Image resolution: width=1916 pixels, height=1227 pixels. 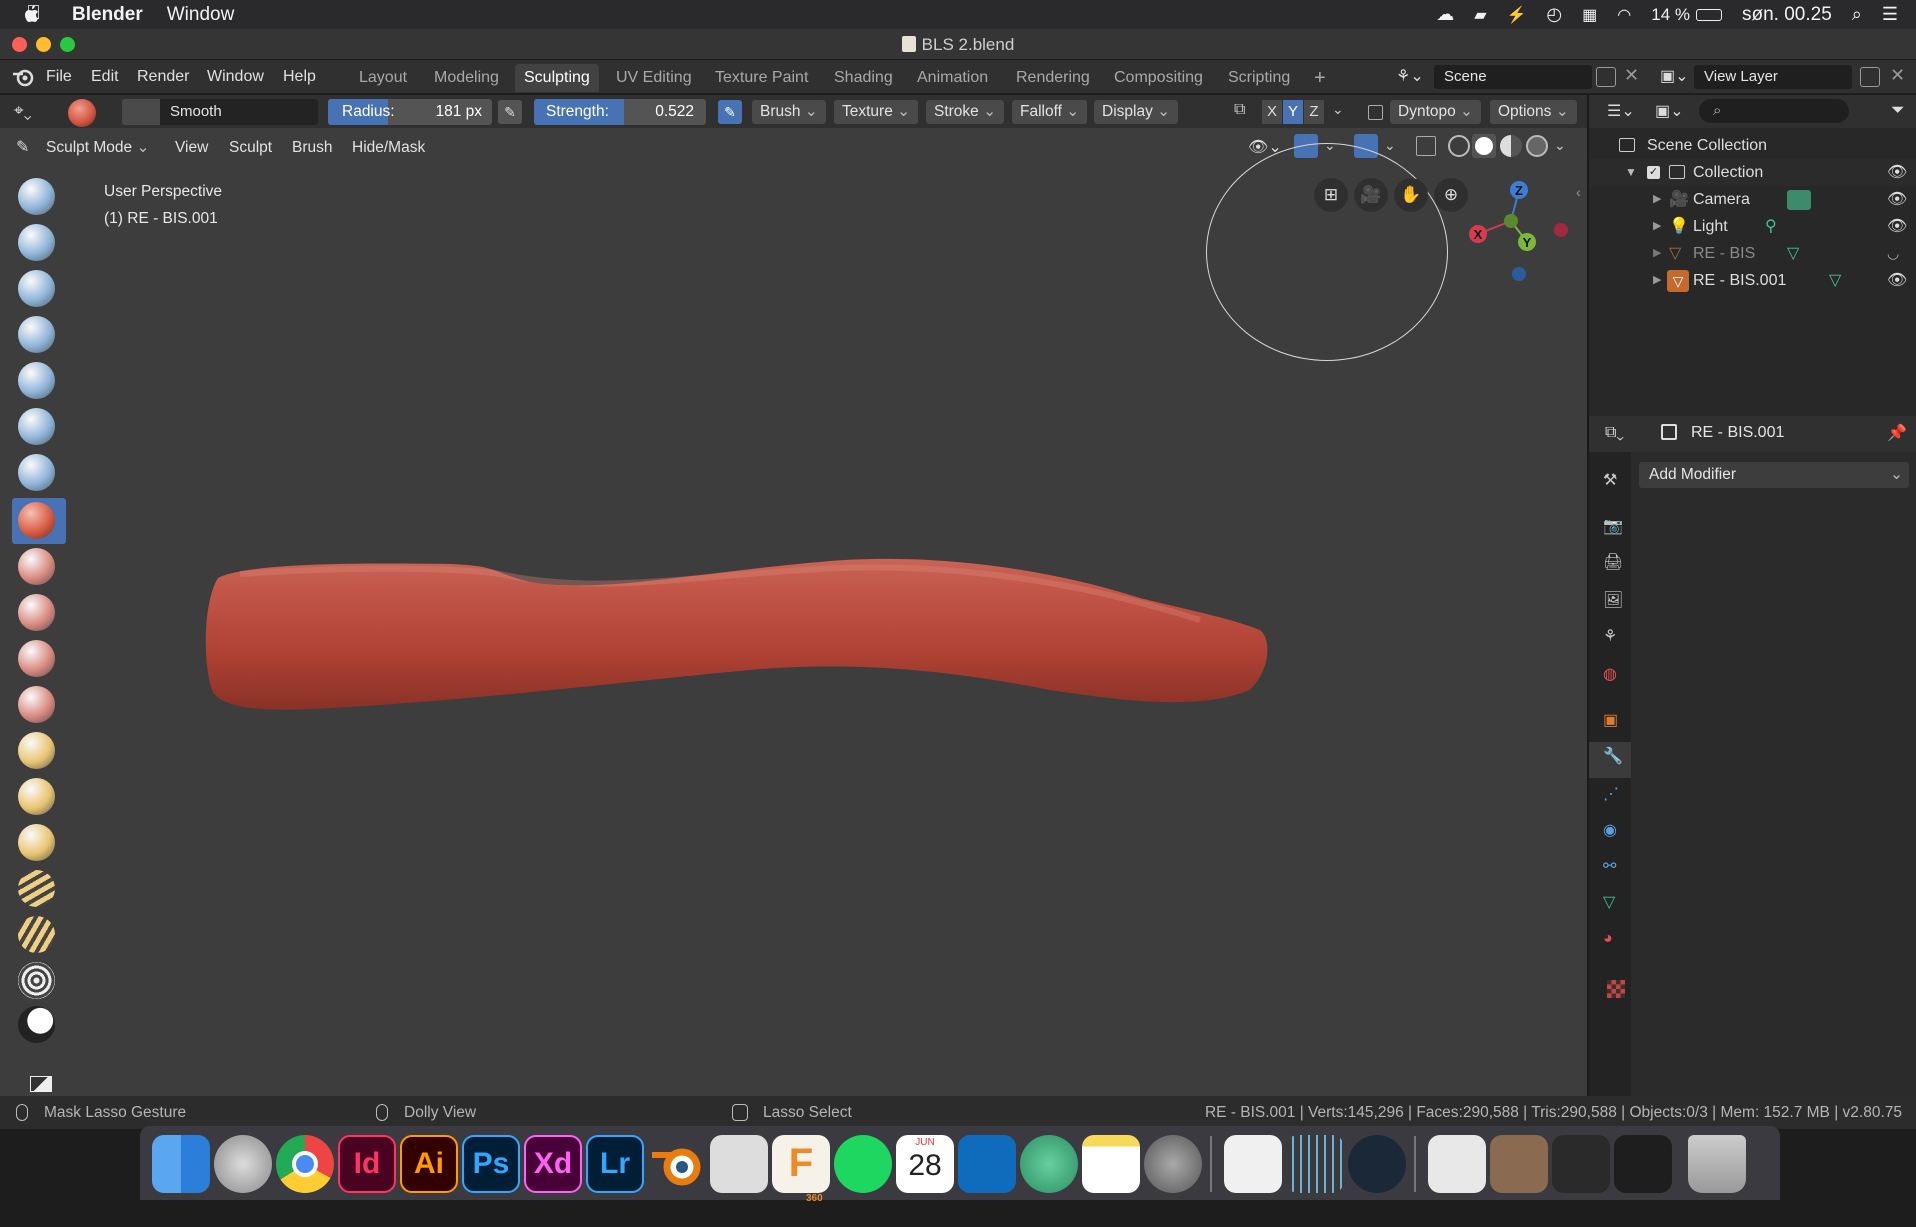 What do you see at coordinates (1111, 1164) in the screenshot?
I see `notes-icon` at bounding box center [1111, 1164].